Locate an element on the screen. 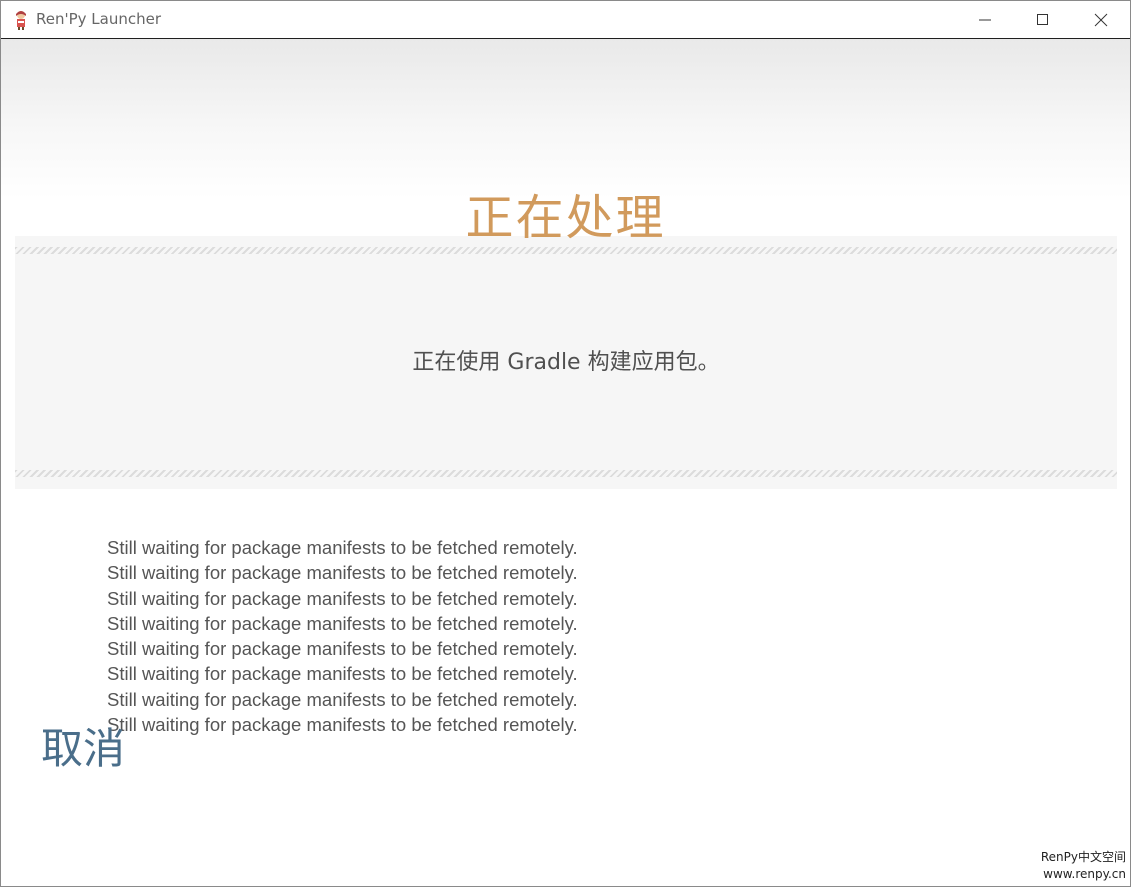 The image size is (1131, 887). maximize-button is located at coordinates (1043, 19).